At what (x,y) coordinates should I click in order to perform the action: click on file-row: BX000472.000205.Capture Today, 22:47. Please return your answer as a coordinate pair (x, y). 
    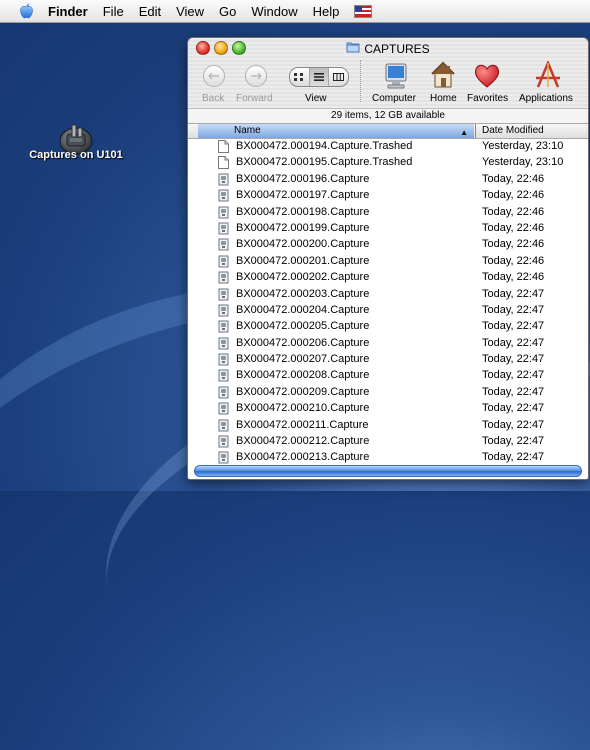
    Looking at the image, I should click on (388, 326).